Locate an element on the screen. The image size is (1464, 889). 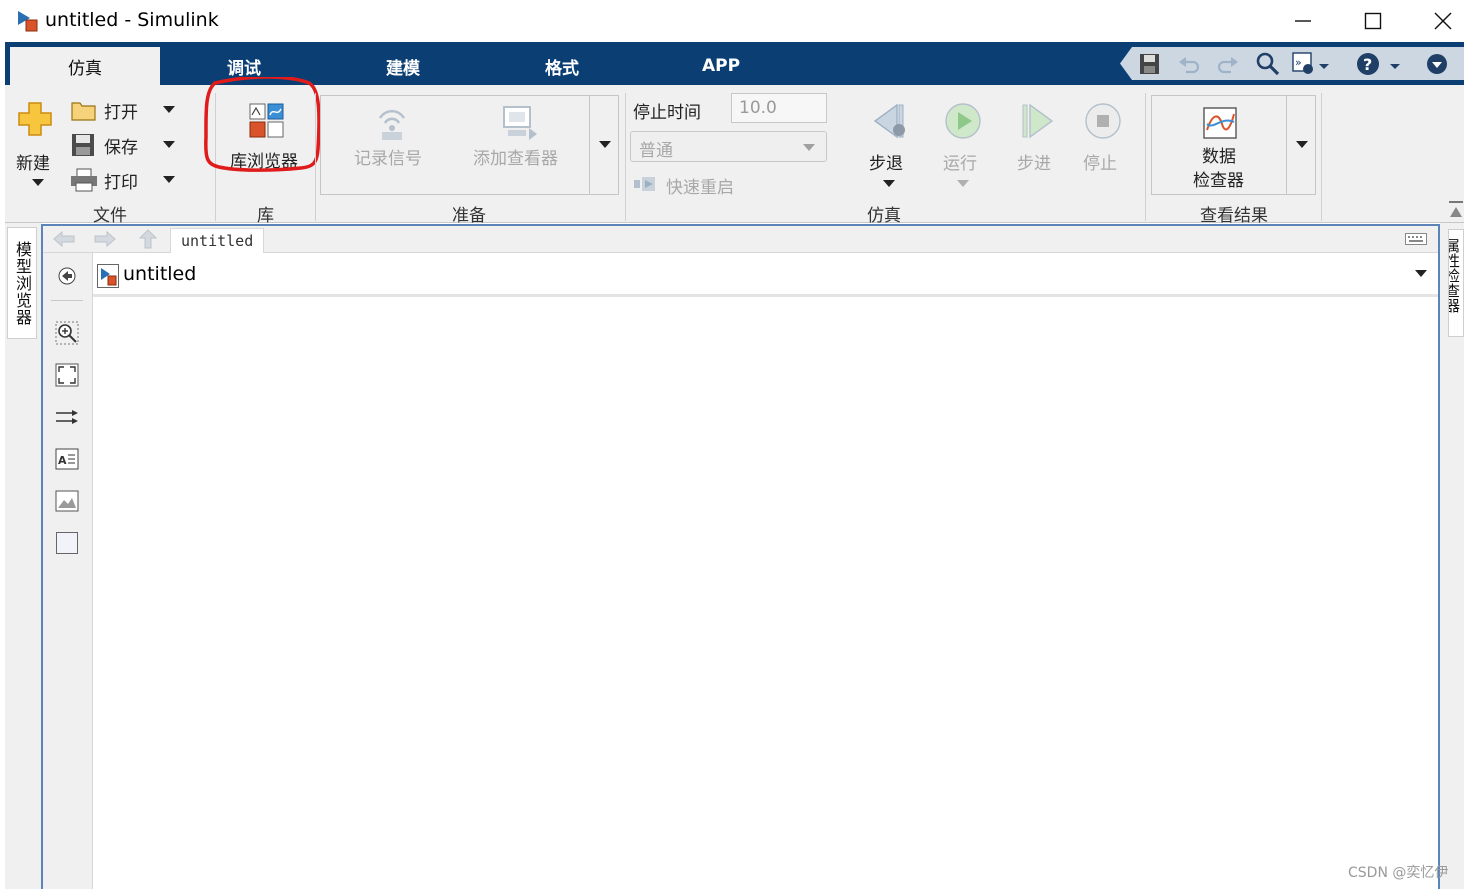
fast-restart-label: 快速重启 is located at coordinates (700, 188).